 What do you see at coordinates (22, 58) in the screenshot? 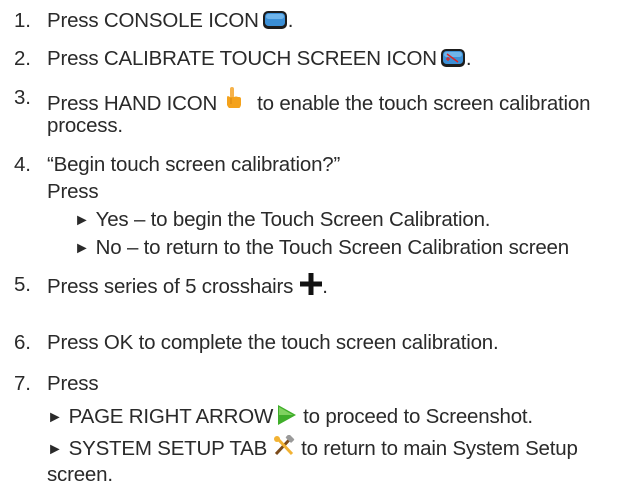
I see `step-number: 2.` at bounding box center [22, 58].